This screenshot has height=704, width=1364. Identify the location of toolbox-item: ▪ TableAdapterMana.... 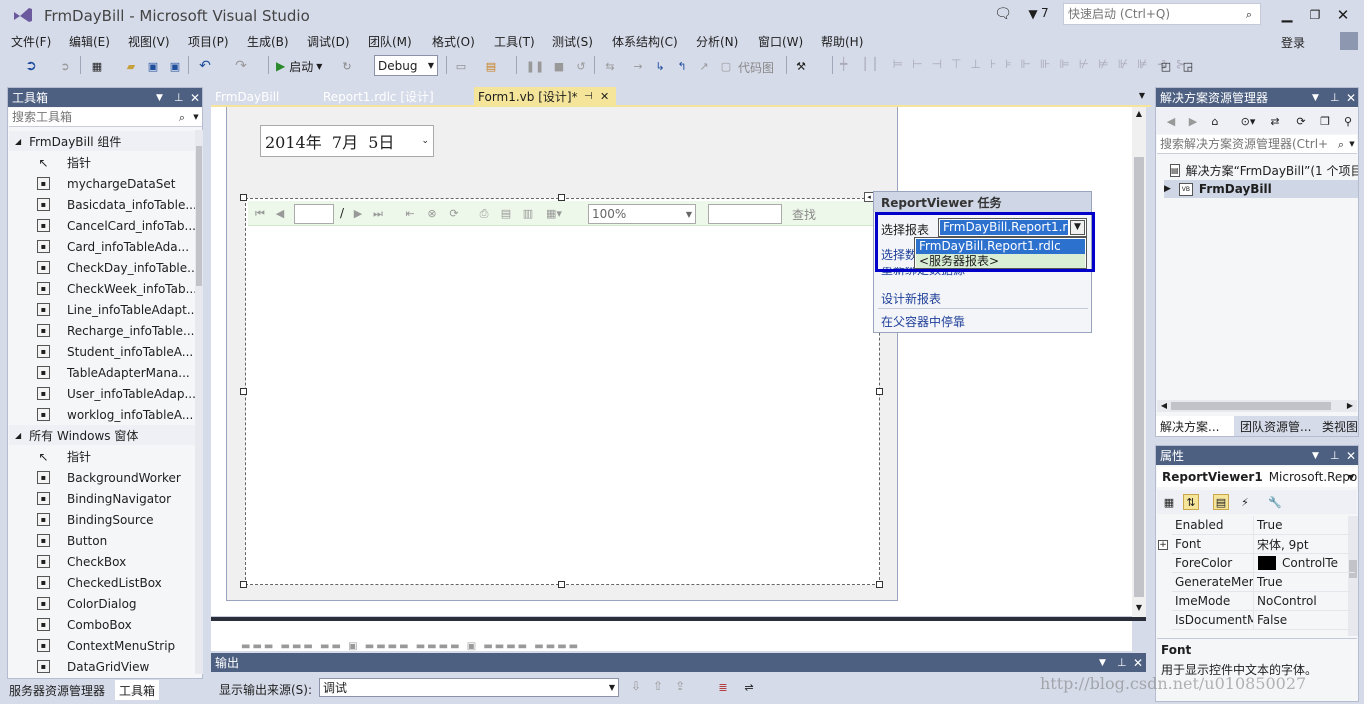
(102, 372).